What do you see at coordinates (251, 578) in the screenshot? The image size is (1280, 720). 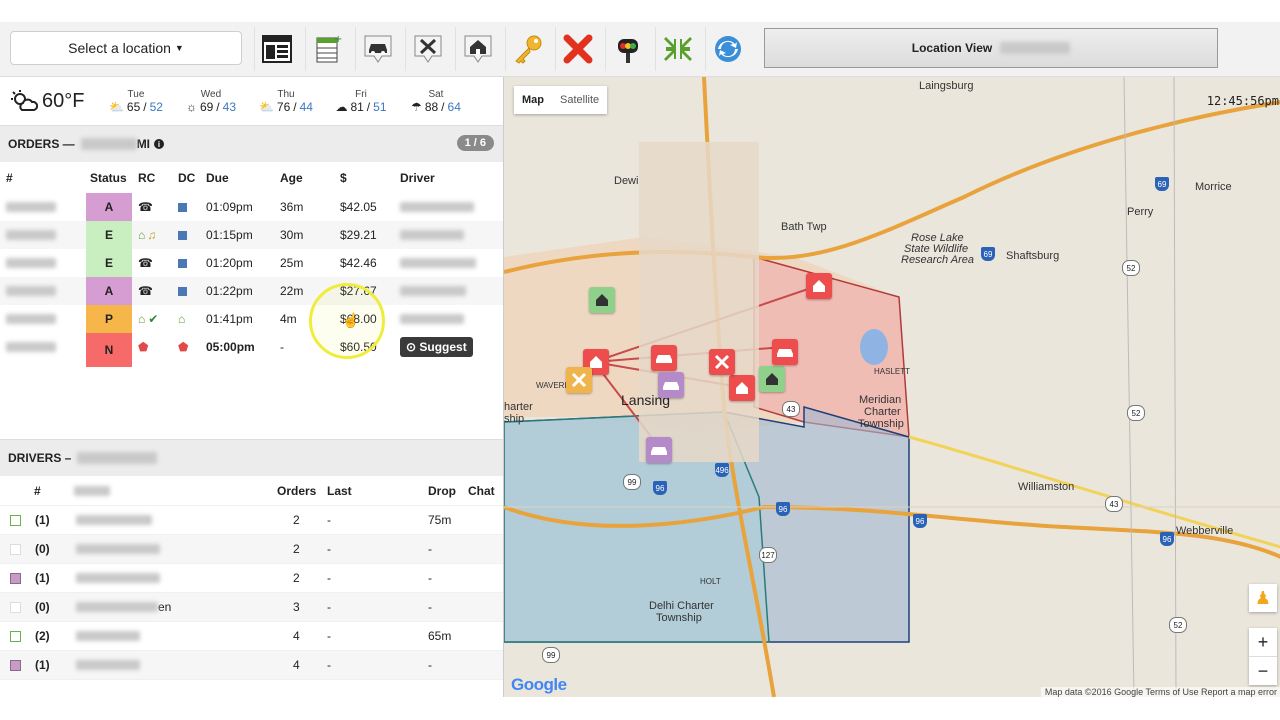 I see `driver-row: (1) 2 - -` at bounding box center [251, 578].